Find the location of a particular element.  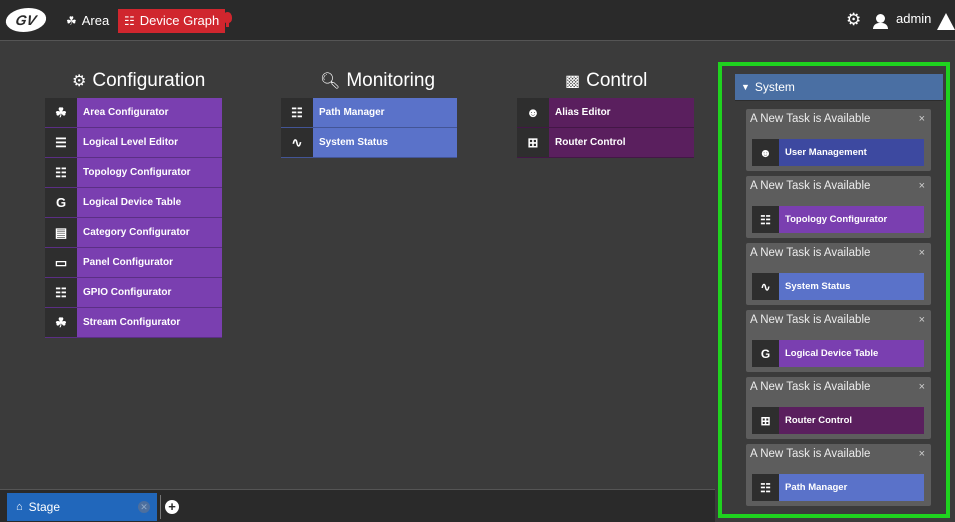

task-label: System Status is located at coordinates (818, 286).